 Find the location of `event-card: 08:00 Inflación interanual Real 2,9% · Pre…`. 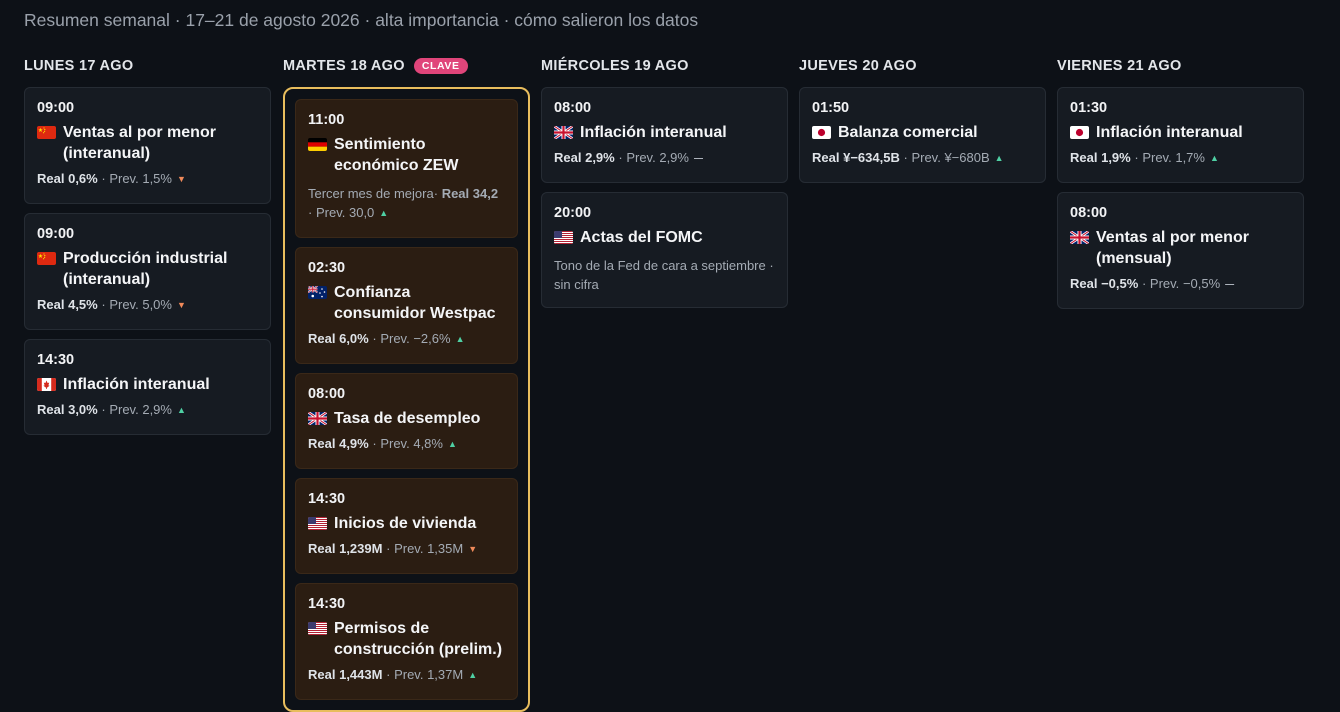

event-card: 08:00 Inflación interanual Real 2,9% · Pre… is located at coordinates (664, 135).